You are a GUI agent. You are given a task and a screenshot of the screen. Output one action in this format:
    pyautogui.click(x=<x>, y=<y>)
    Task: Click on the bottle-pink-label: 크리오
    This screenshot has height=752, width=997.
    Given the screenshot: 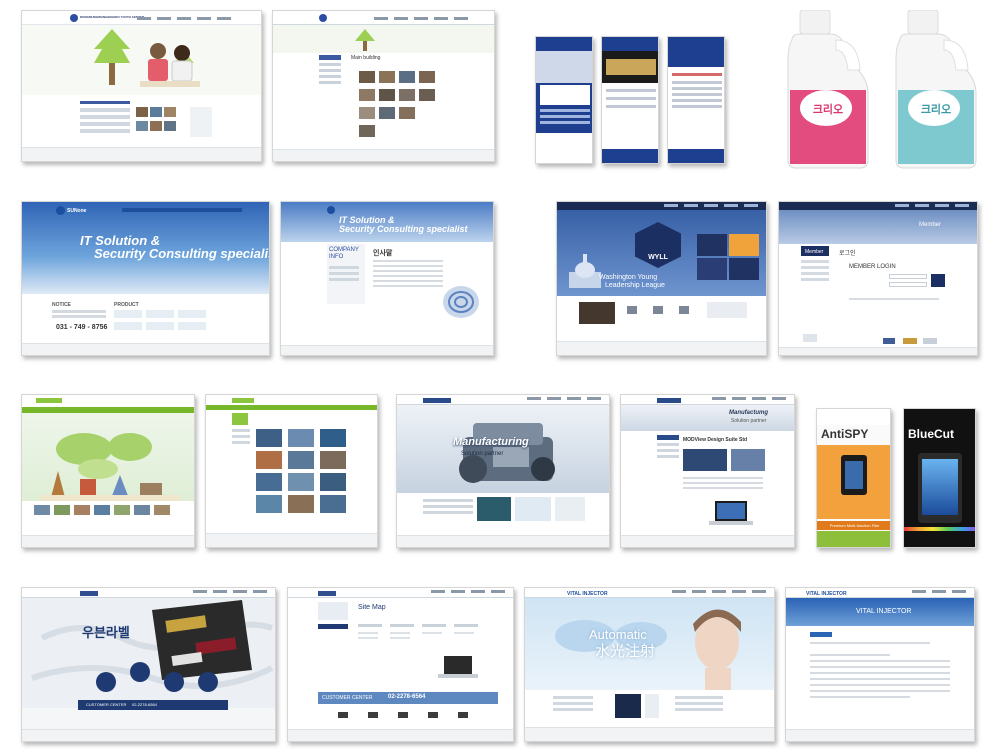 What is the action you would take?
    pyautogui.click(x=828, y=110)
    